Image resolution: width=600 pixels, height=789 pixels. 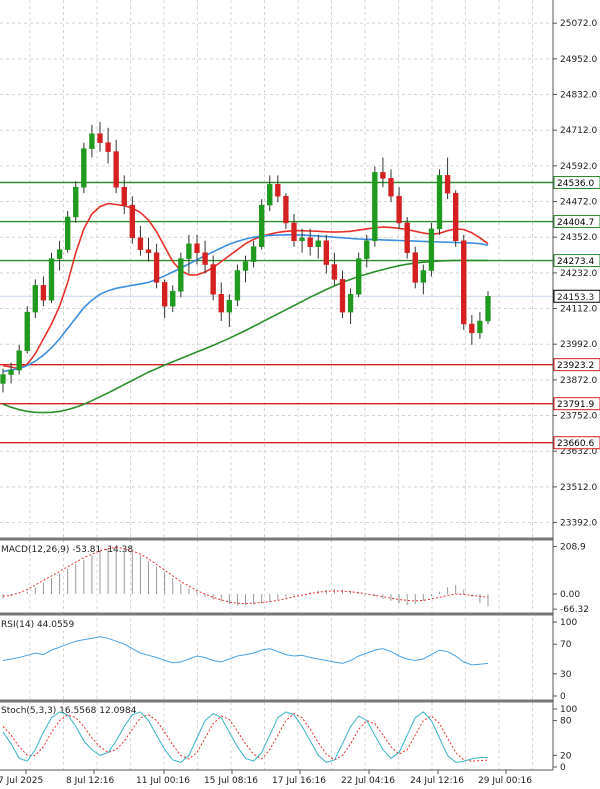 I want to click on price-tick-label: 23752.0, so click(x=578, y=417).